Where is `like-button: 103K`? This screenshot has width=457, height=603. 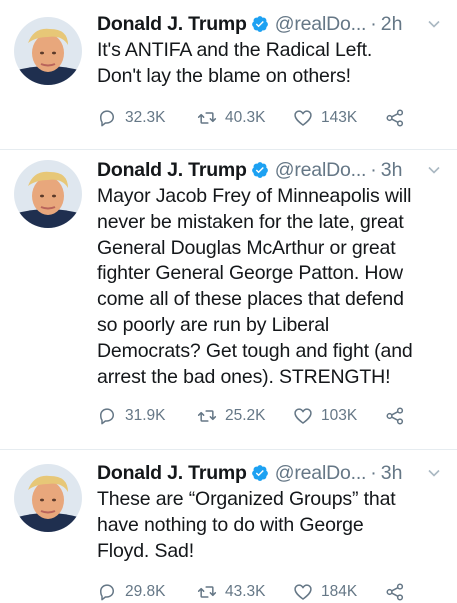
like-button: 103K is located at coordinates (339, 416).